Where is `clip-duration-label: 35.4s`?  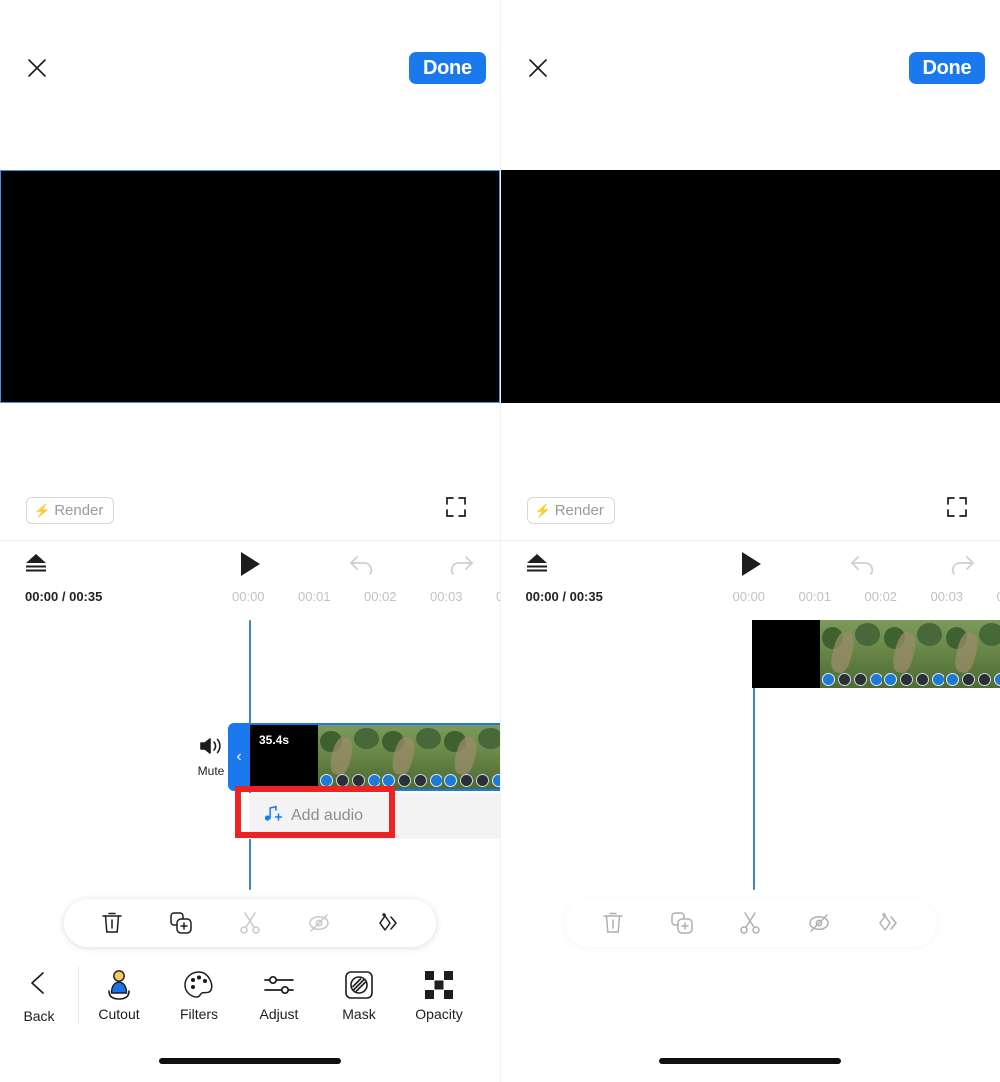 clip-duration-label: 35.4s is located at coordinates (274, 740).